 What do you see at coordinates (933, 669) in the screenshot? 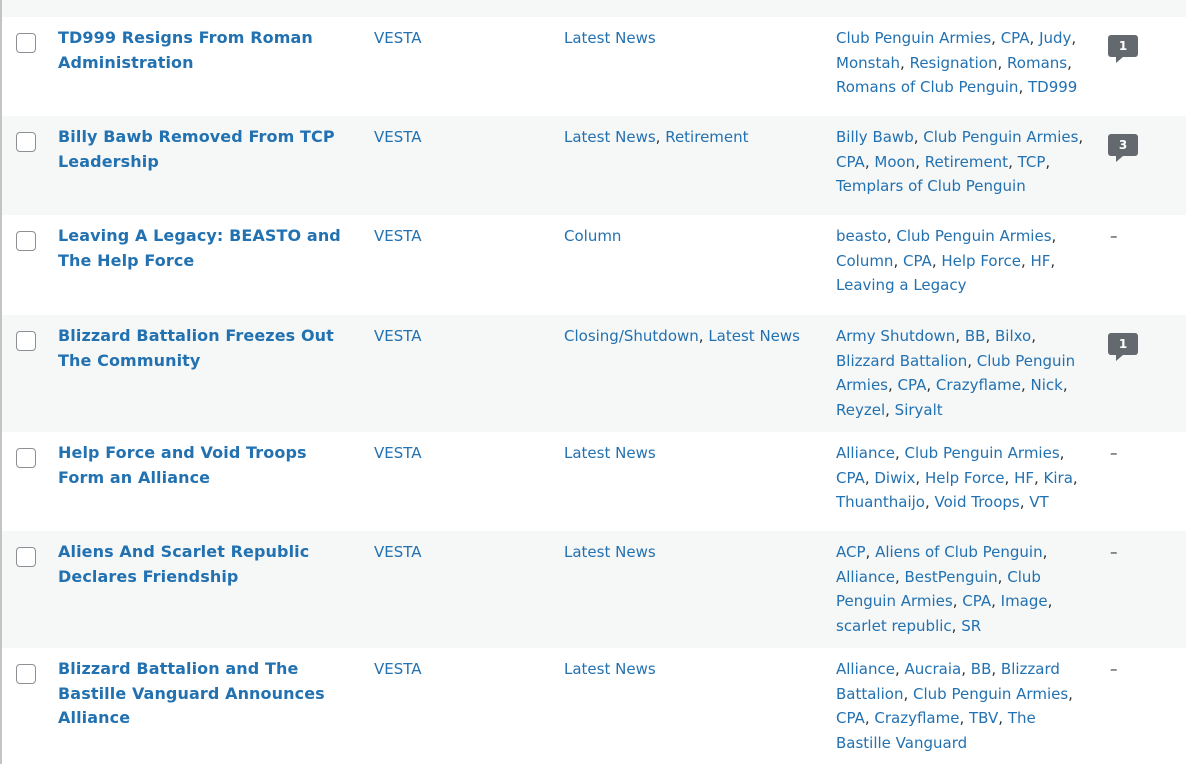
I see `tag-link: Aucraia` at bounding box center [933, 669].